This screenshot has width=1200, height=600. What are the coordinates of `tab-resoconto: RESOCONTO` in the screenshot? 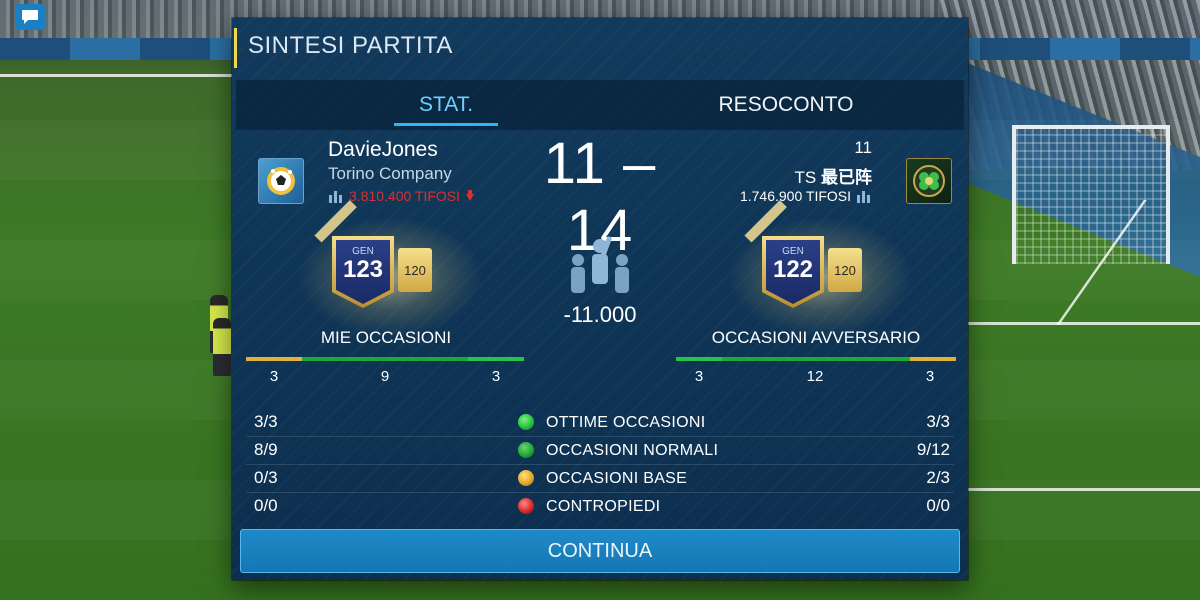 It's located at (786, 105).